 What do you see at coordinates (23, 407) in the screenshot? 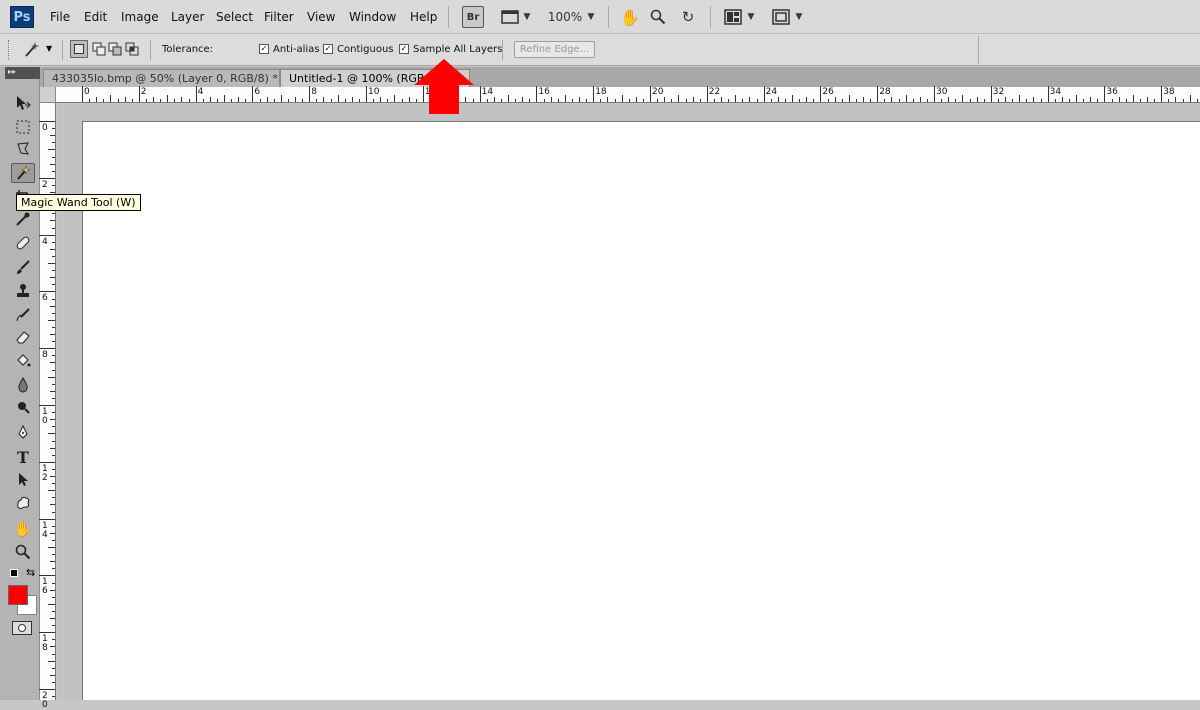
I see `dodge-tool-icon` at bounding box center [23, 407].